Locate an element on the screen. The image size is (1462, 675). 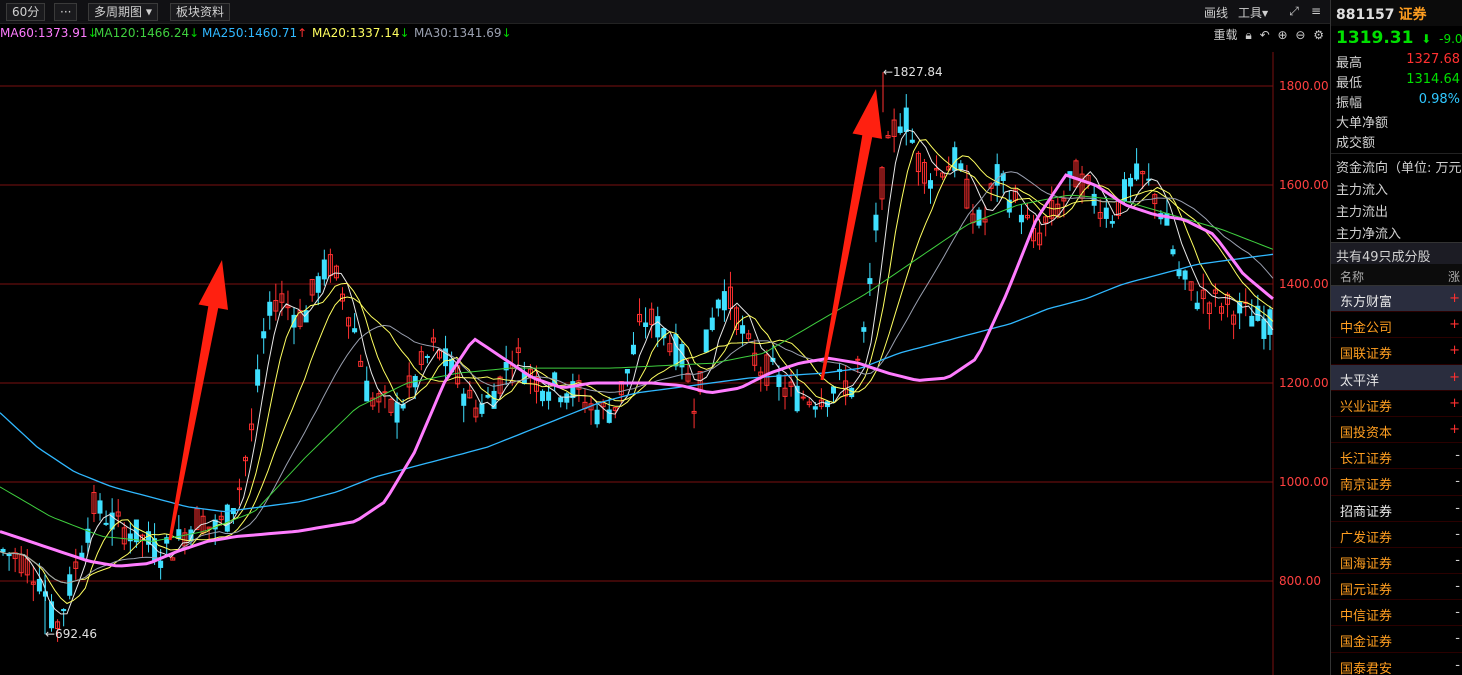
ma-legend-item: MA250:1460.71↑ is located at coordinates (255, 33).